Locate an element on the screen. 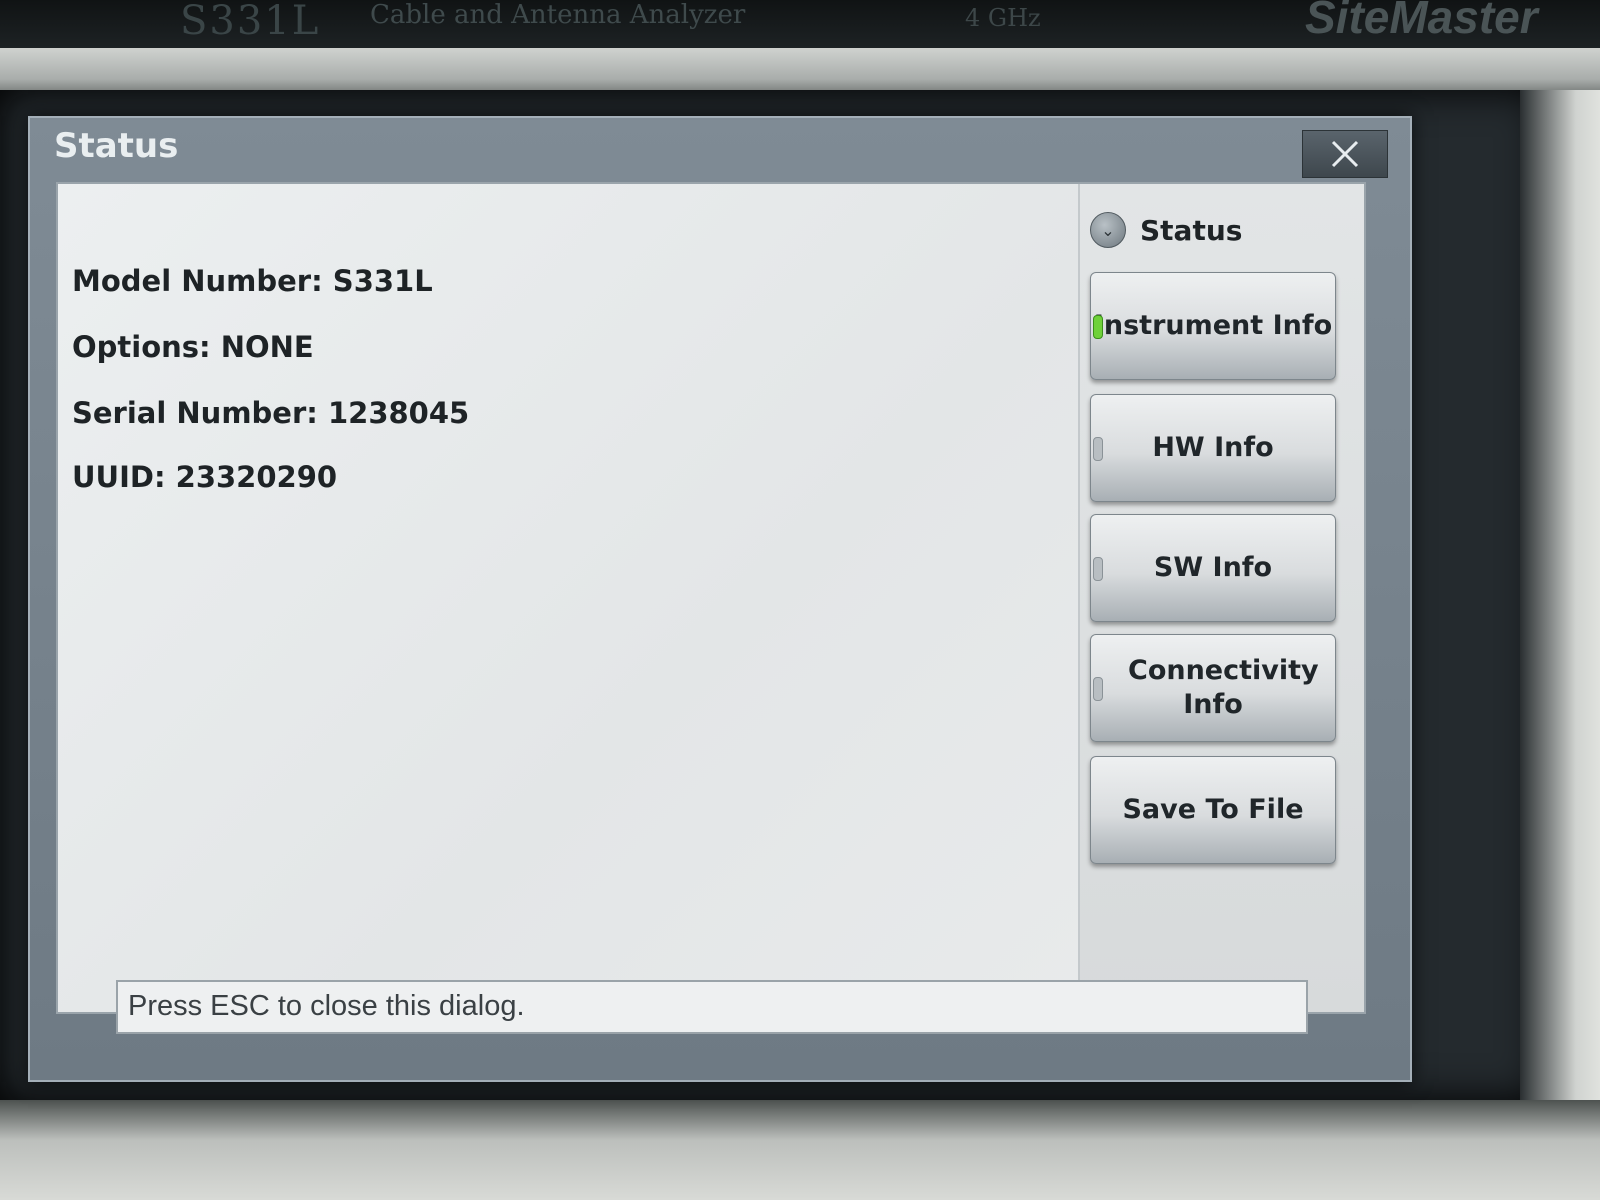  hw-info-button: HW Info is located at coordinates (1213, 448).